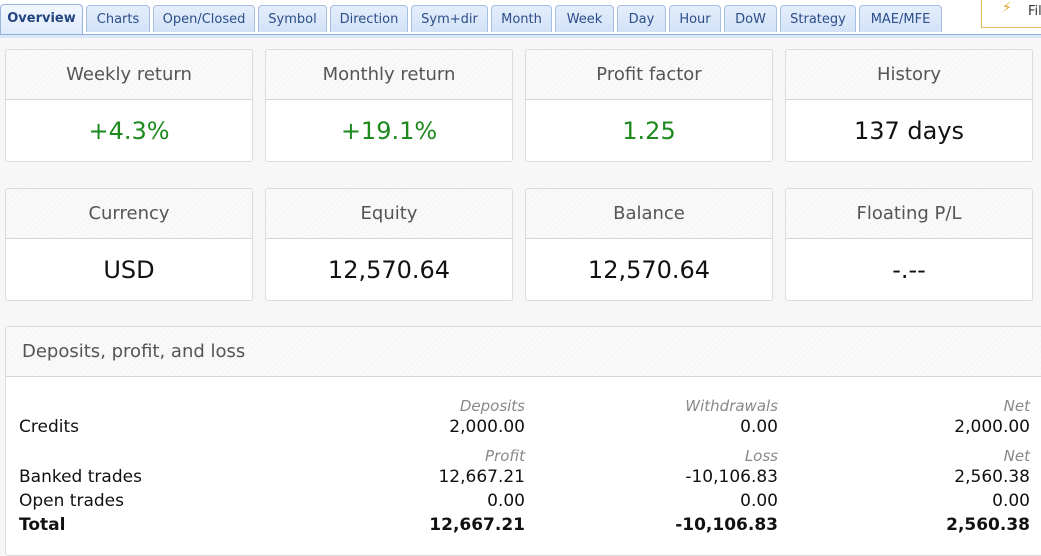  Describe the element at coordinates (449, 18) in the screenshot. I see `tab-sym-dir: Sym+dir` at that location.